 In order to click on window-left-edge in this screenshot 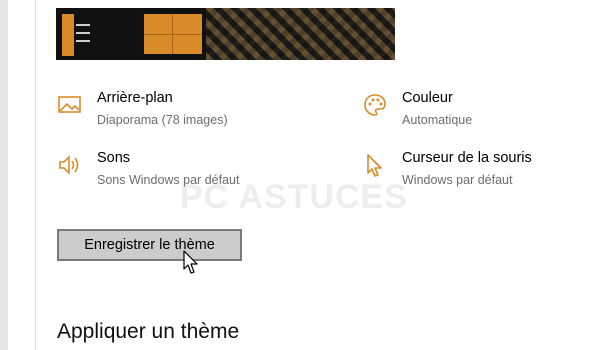, I will do `click(4, 175)`.